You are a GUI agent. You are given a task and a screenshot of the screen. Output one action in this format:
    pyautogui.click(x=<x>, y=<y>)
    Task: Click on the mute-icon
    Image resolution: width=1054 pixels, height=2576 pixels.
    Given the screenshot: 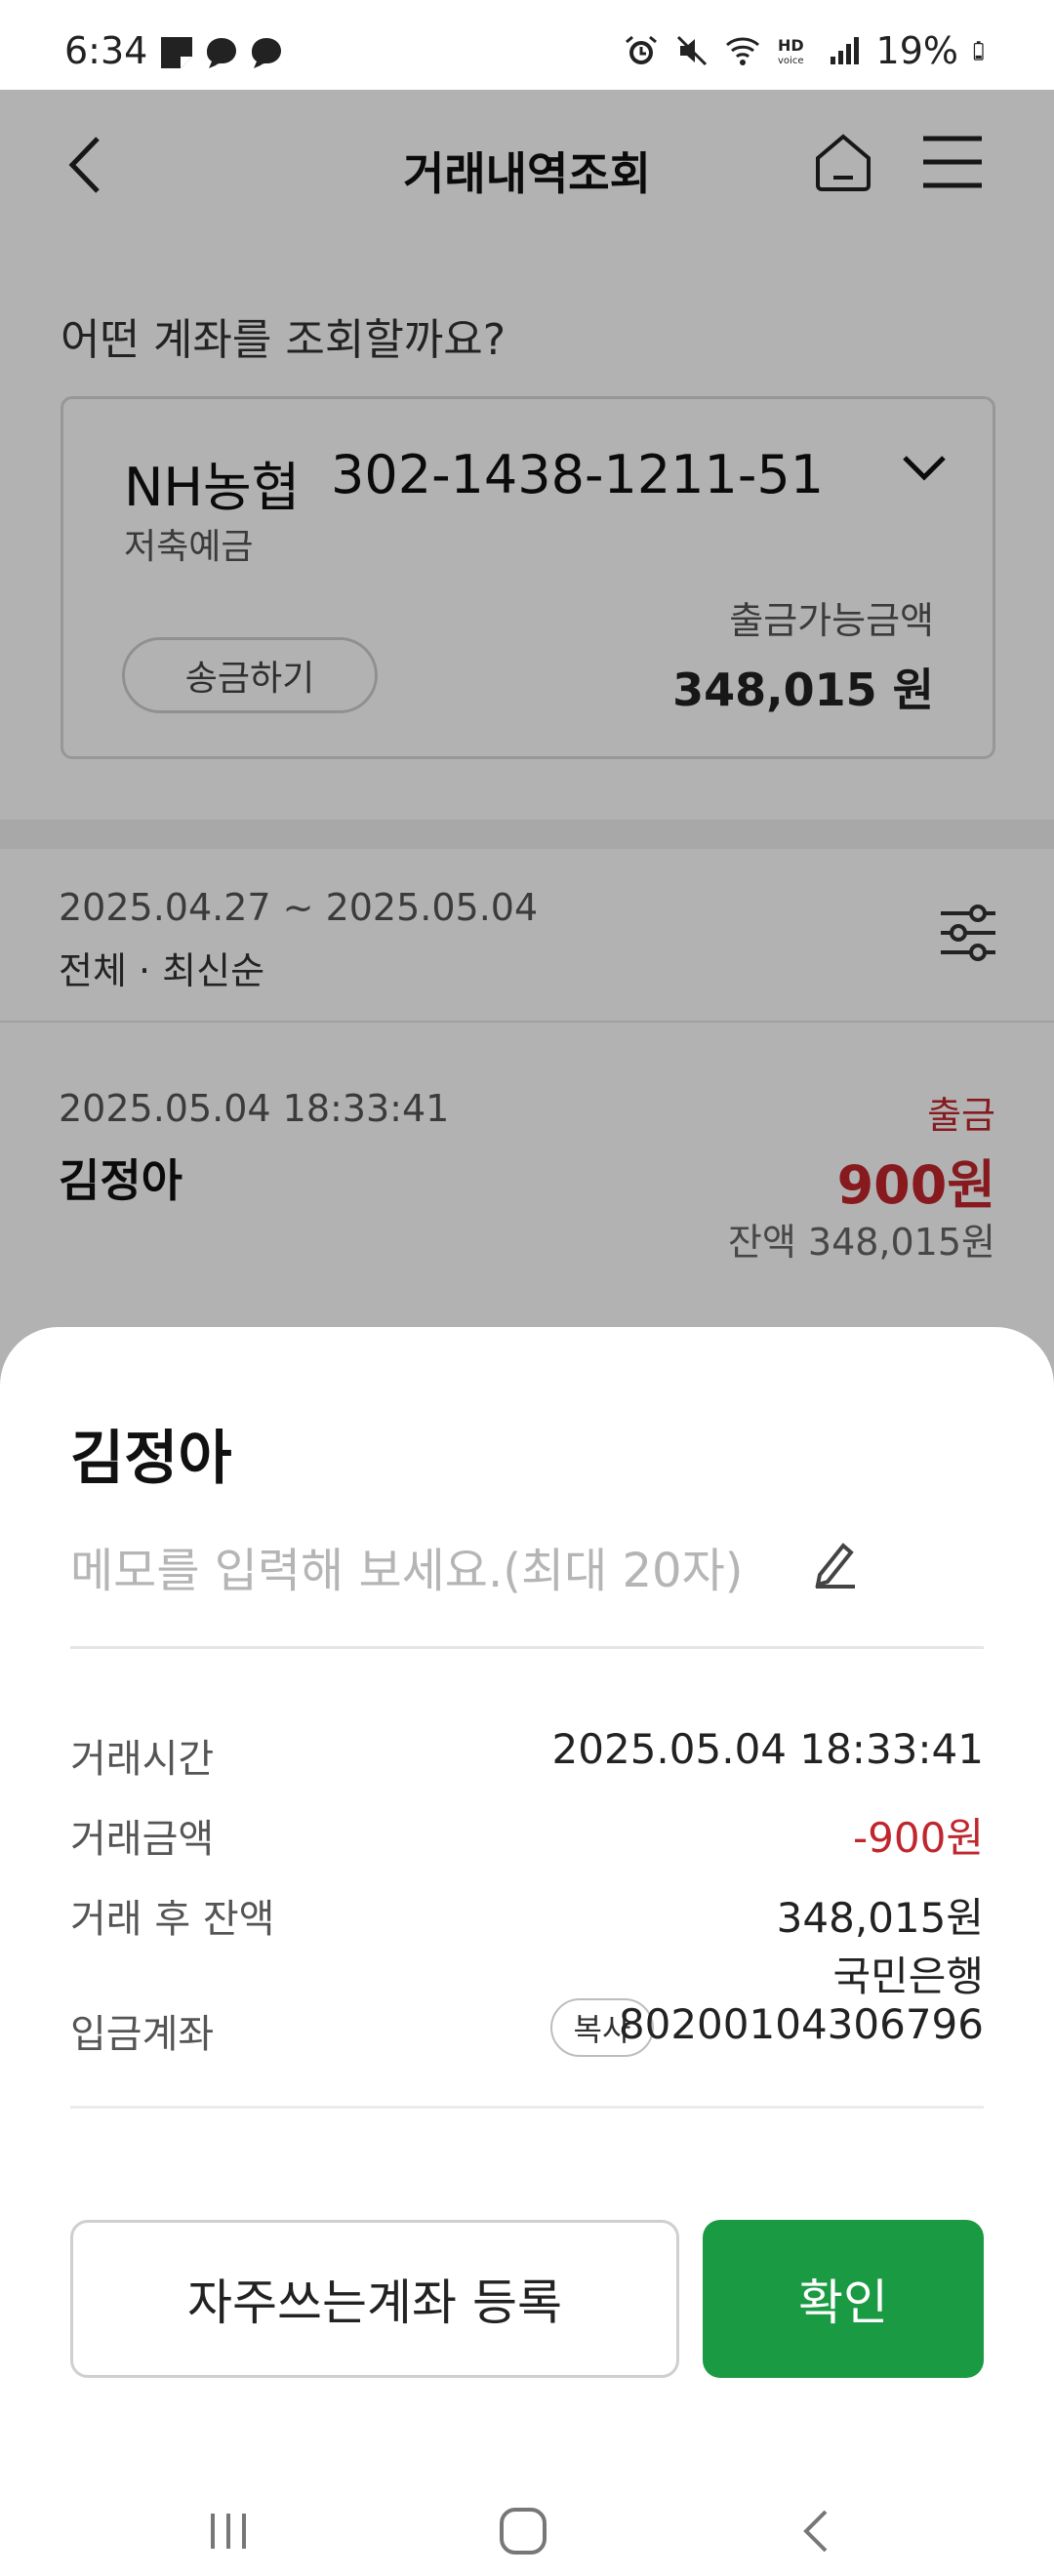 What is the action you would take?
    pyautogui.click(x=691, y=50)
    